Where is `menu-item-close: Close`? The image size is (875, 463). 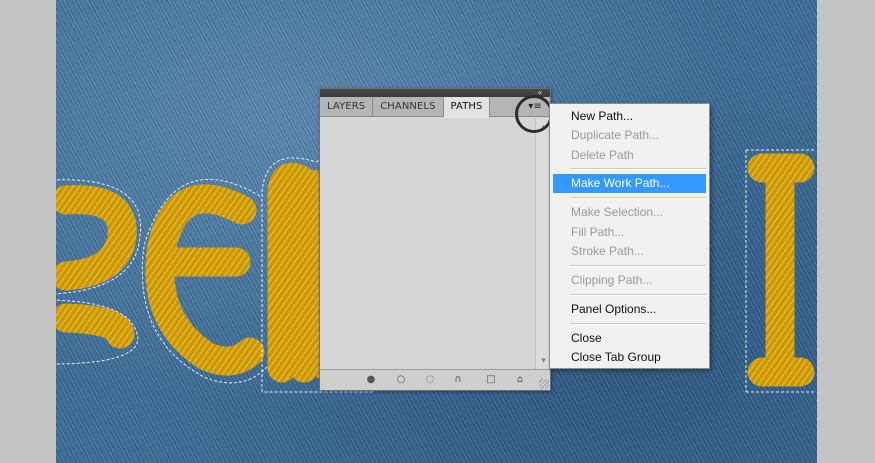 menu-item-close: Close is located at coordinates (629, 338).